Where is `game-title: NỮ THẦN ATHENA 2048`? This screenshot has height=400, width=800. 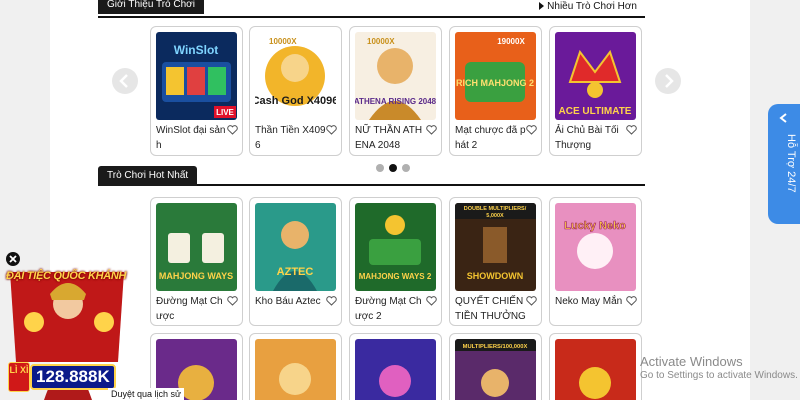 game-title: NỮ THẦN ATHENA 2048 is located at coordinates (389, 138).